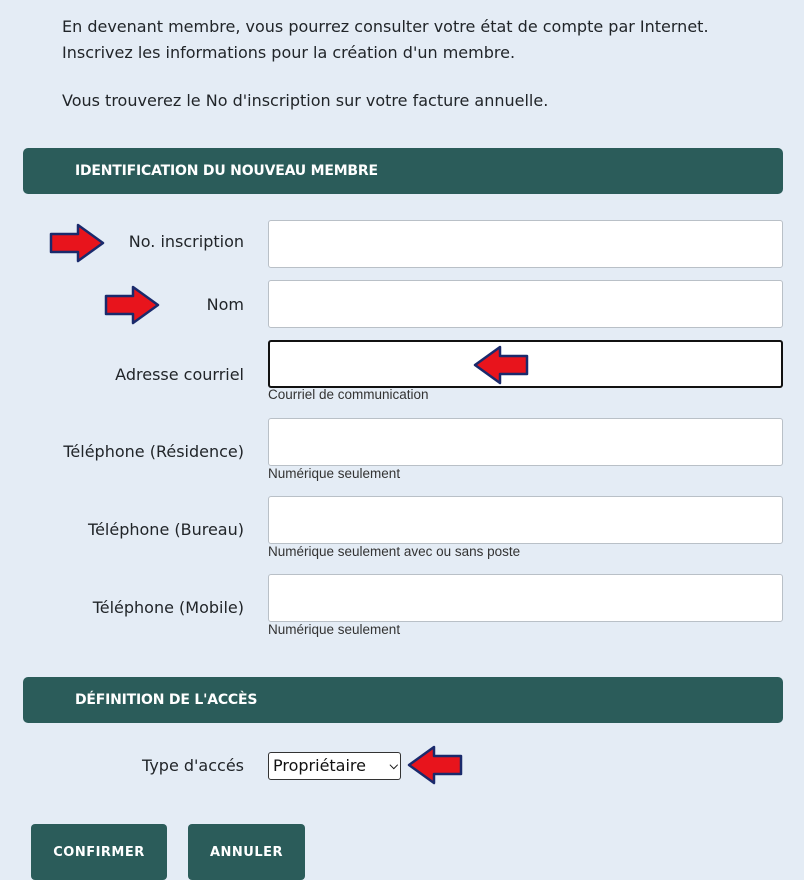 The width and height of the screenshot is (804, 880). Describe the element at coordinates (525, 244) in the screenshot. I see `registration-number-input` at that location.